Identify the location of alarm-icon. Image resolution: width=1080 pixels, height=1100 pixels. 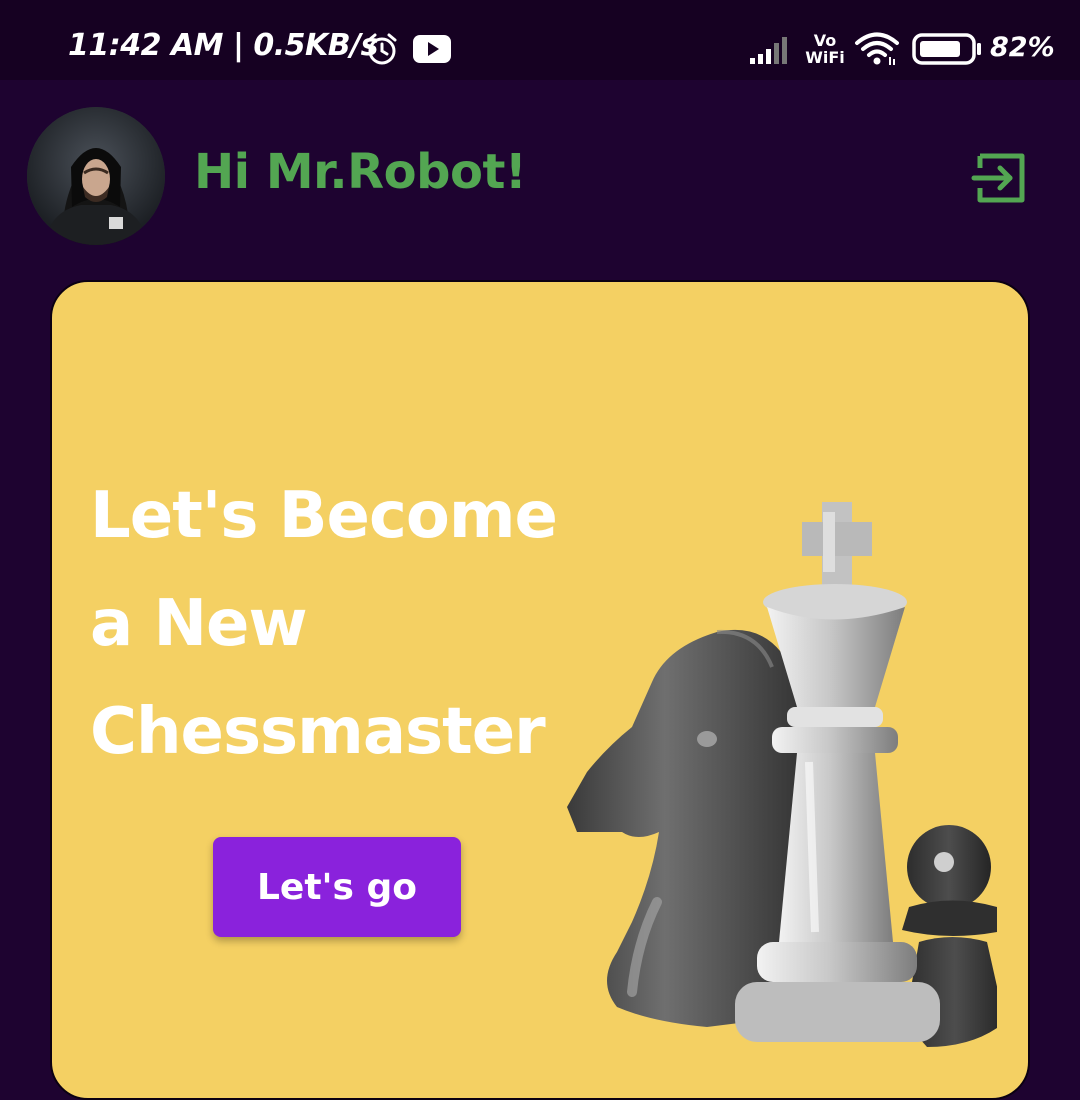
(382, 49).